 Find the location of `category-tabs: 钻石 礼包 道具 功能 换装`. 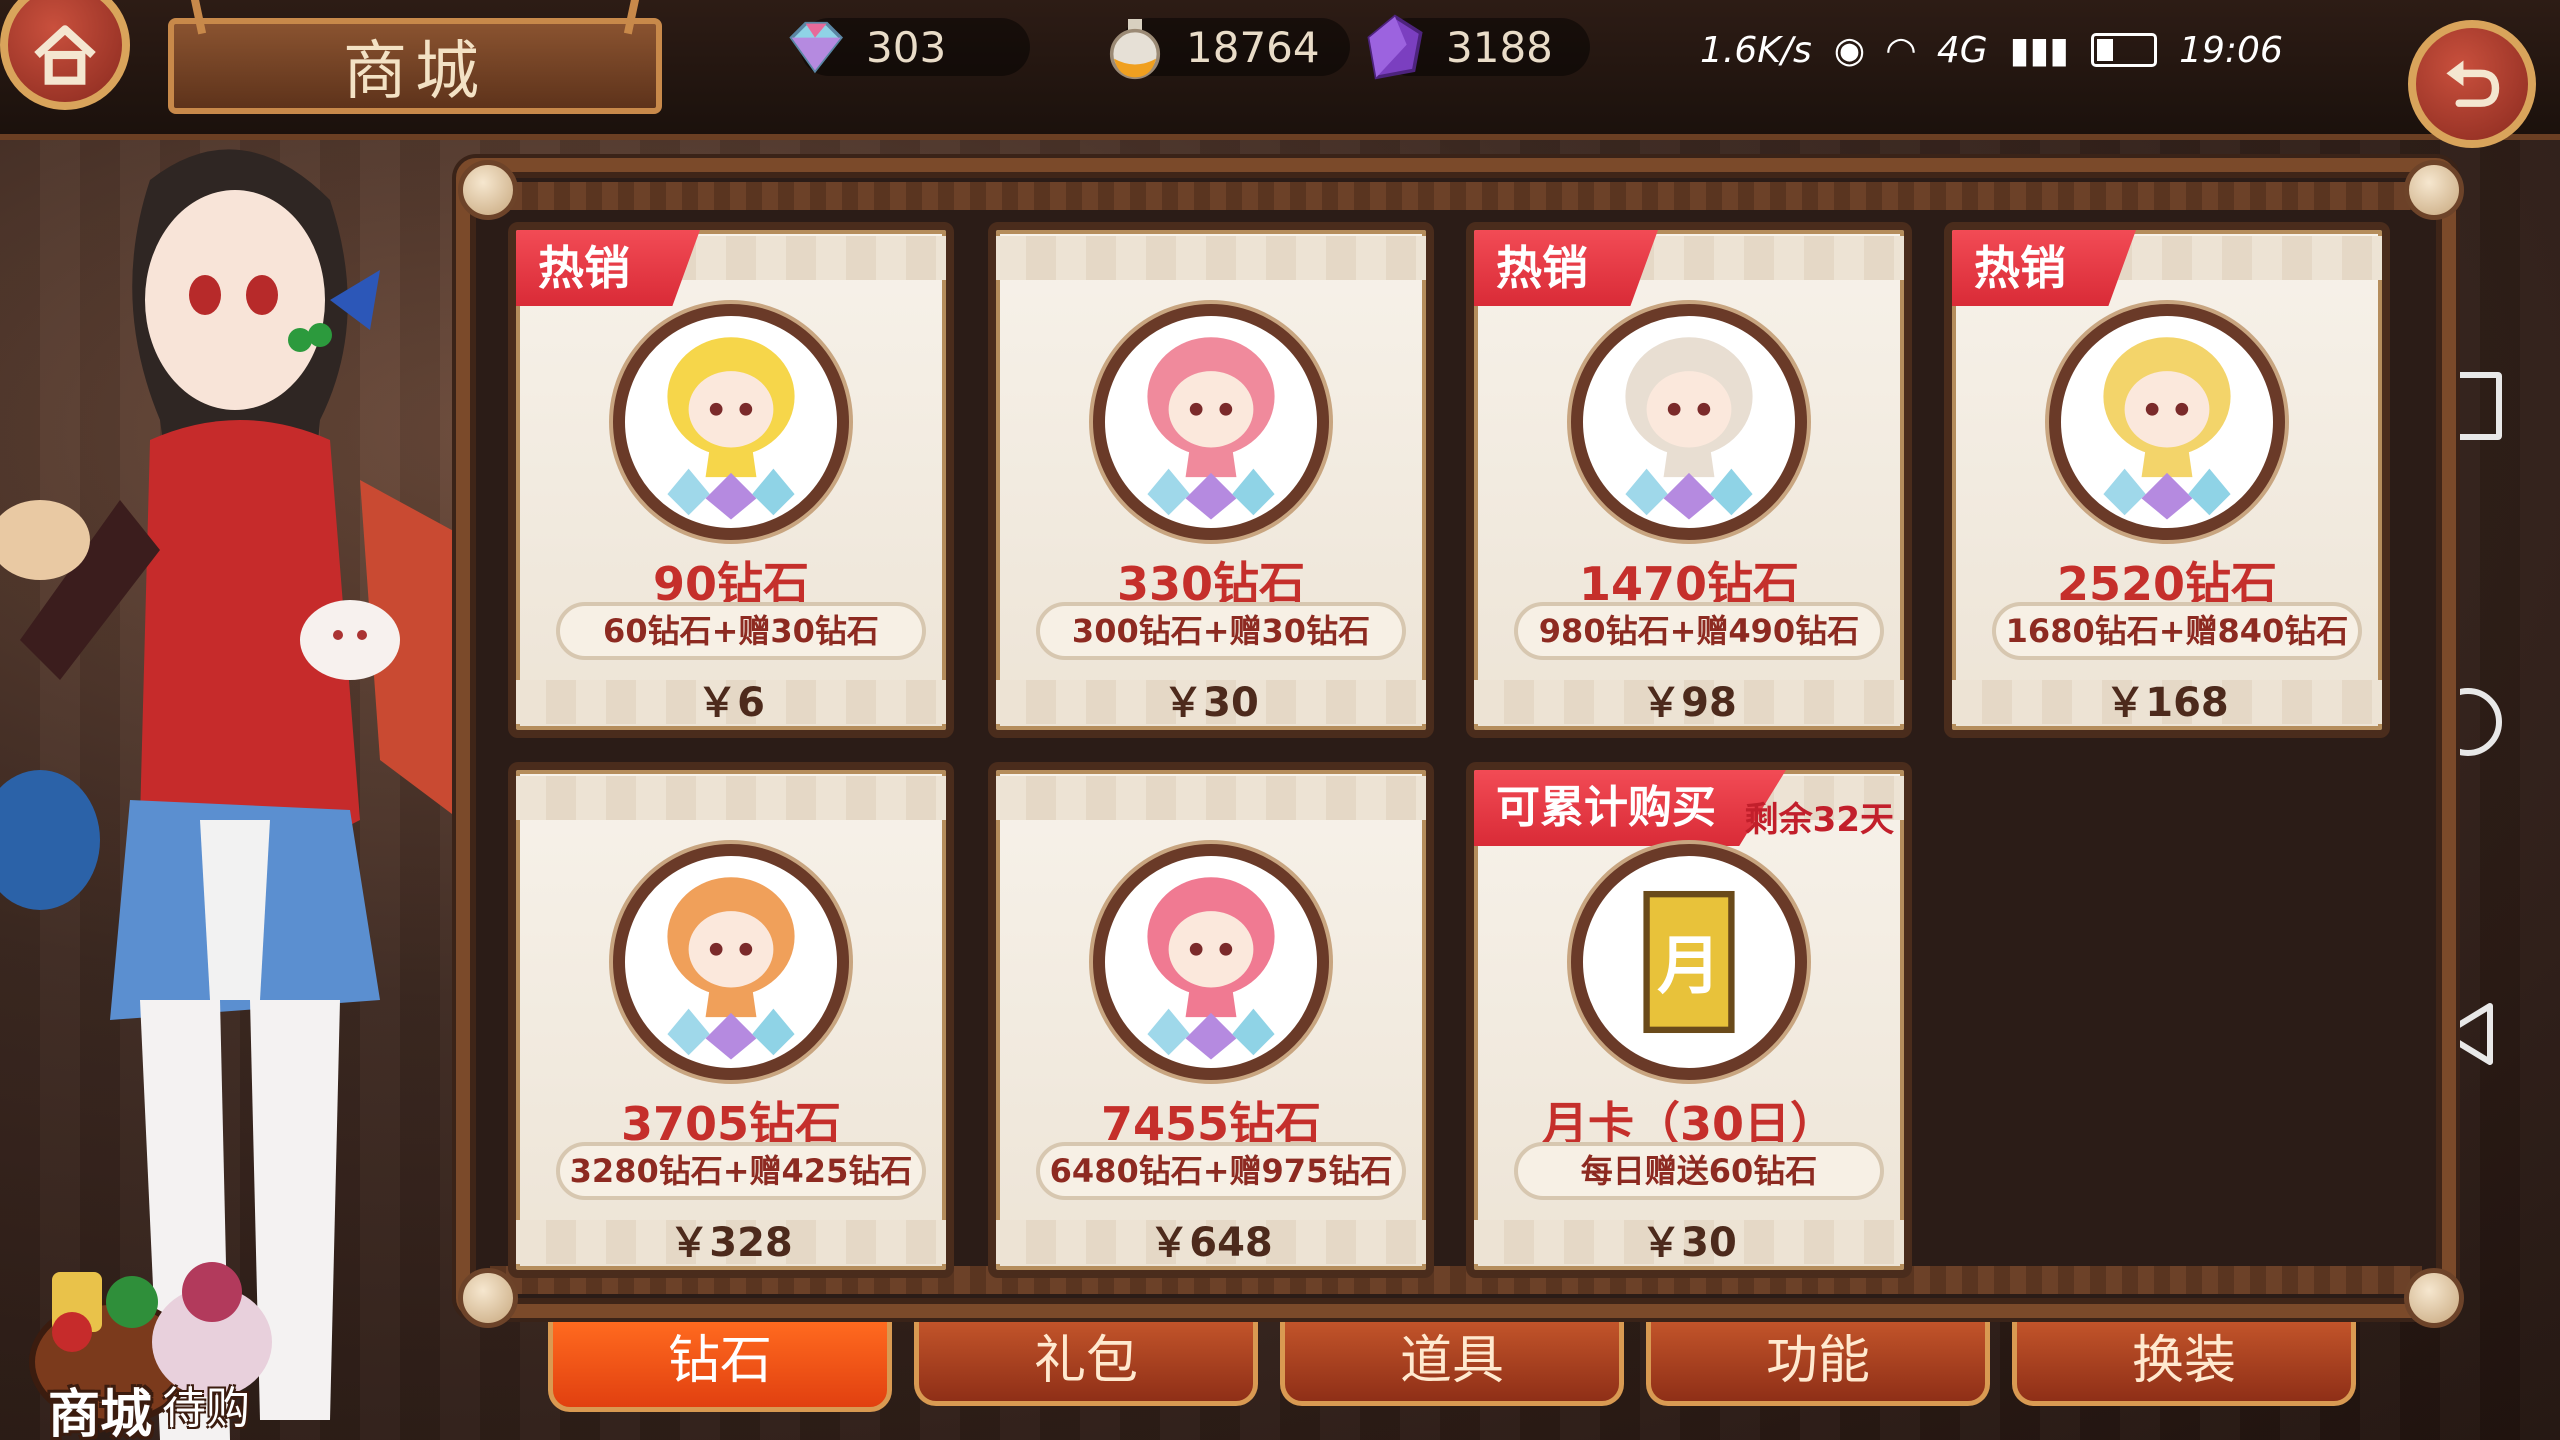

category-tabs: 钻石 礼包 道具 功能 换装 is located at coordinates (1453, 1377).